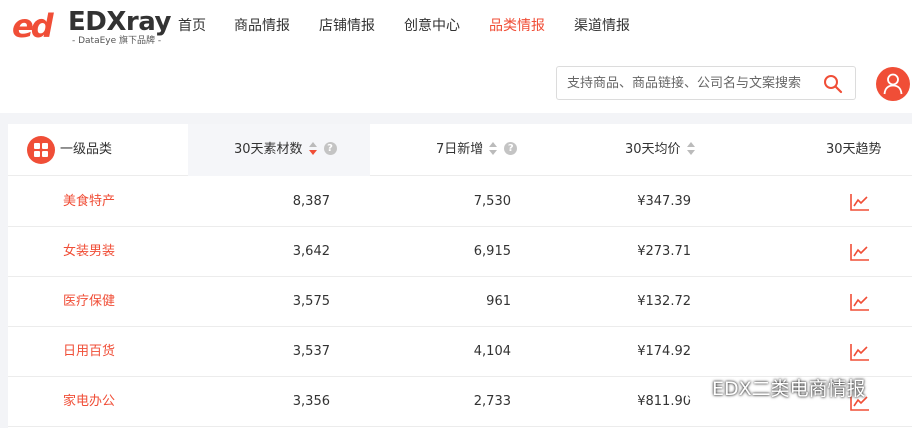  I want to click on table-row: 日用百货 3,537 4,104 ¥174.92, so click(460, 352).